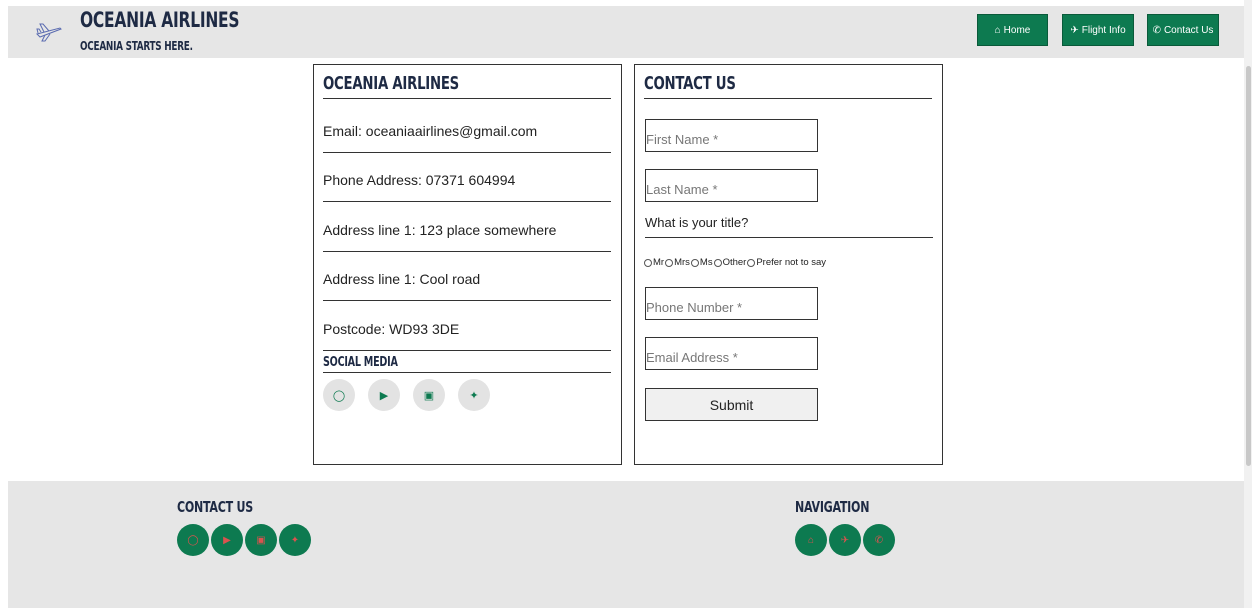  I want to click on footer-contact-title: CONTACT US, so click(215, 507).